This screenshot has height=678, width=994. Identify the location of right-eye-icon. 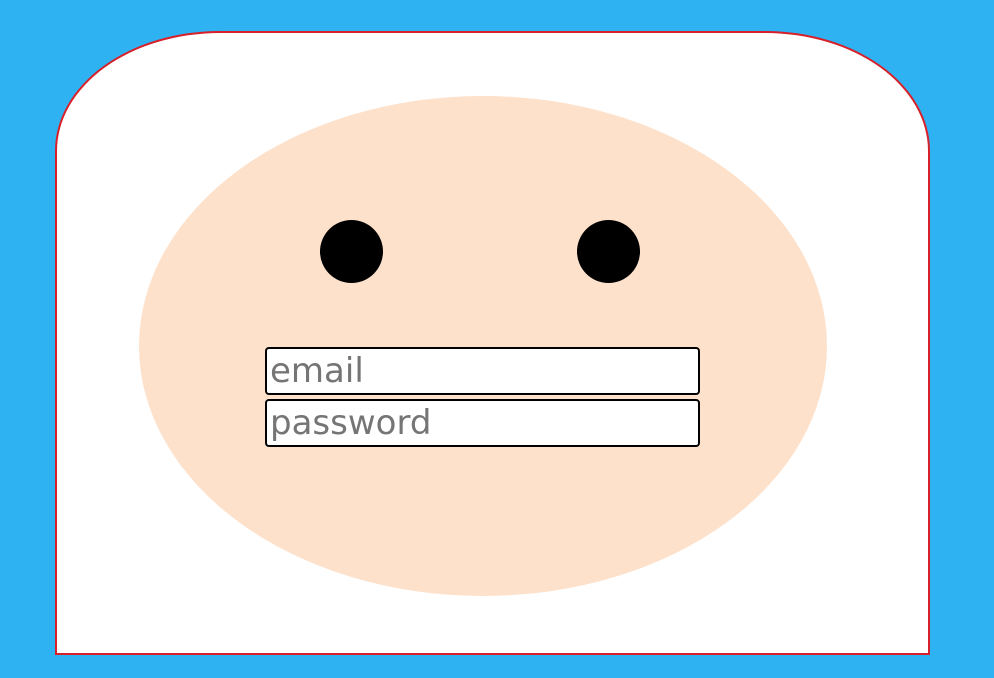
(608, 251).